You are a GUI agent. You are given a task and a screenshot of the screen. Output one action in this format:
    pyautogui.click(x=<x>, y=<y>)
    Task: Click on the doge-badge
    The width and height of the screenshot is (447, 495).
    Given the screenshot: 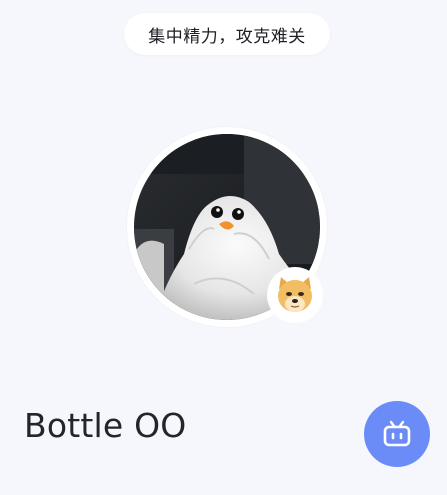 What is the action you would take?
    pyautogui.click(x=295, y=295)
    